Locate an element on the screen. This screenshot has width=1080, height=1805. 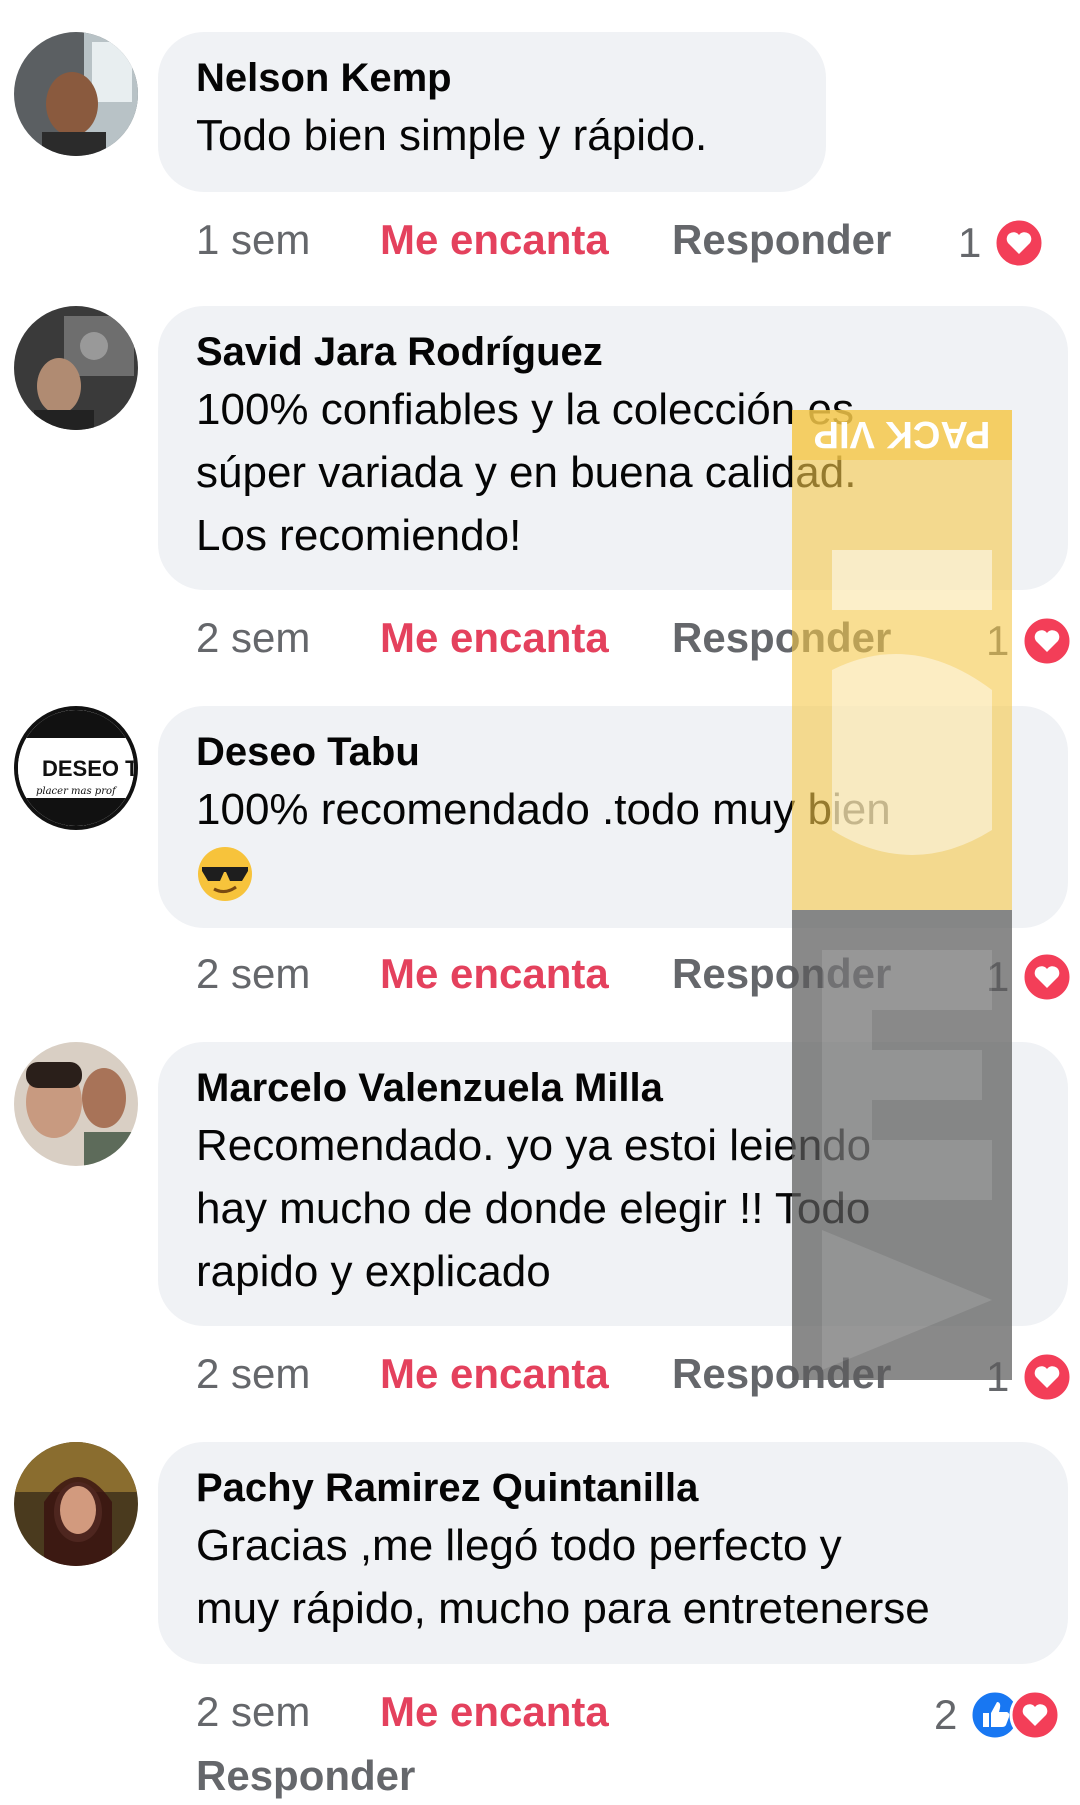
comment-text-line: muy rápido, mucho para entretenerse is located at coordinates (563, 1608).